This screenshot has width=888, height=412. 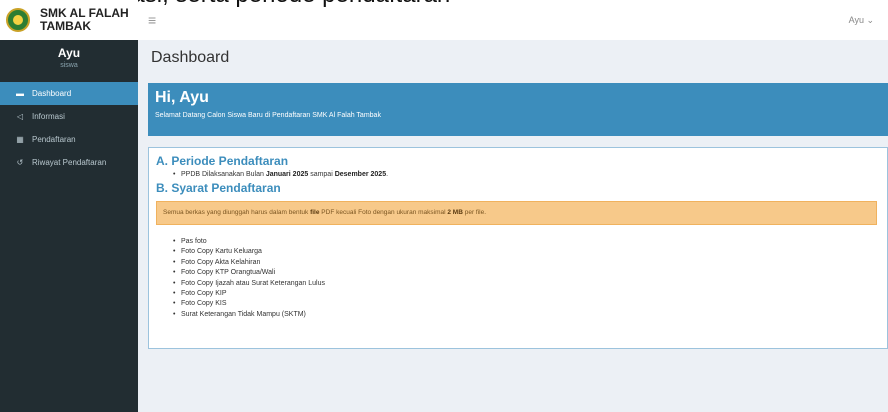 What do you see at coordinates (20, 93) in the screenshot?
I see `grid-icon: ▬` at bounding box center [20, 93].